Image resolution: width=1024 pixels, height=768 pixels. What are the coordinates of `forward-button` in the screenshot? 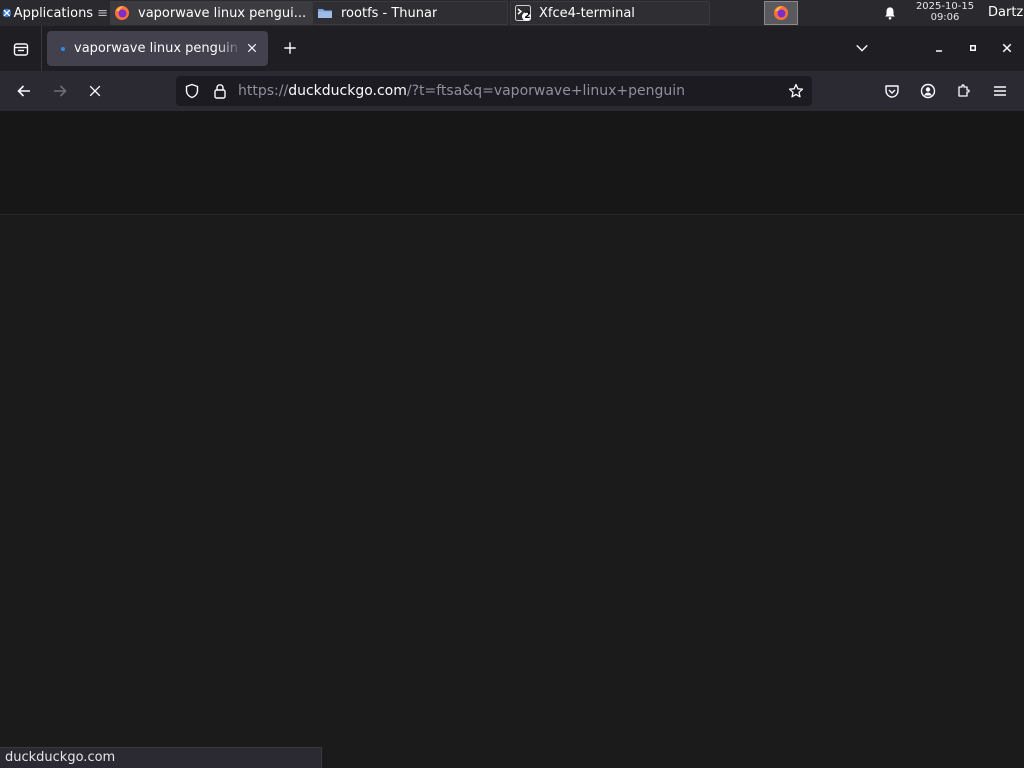 It's located at (60, 91).